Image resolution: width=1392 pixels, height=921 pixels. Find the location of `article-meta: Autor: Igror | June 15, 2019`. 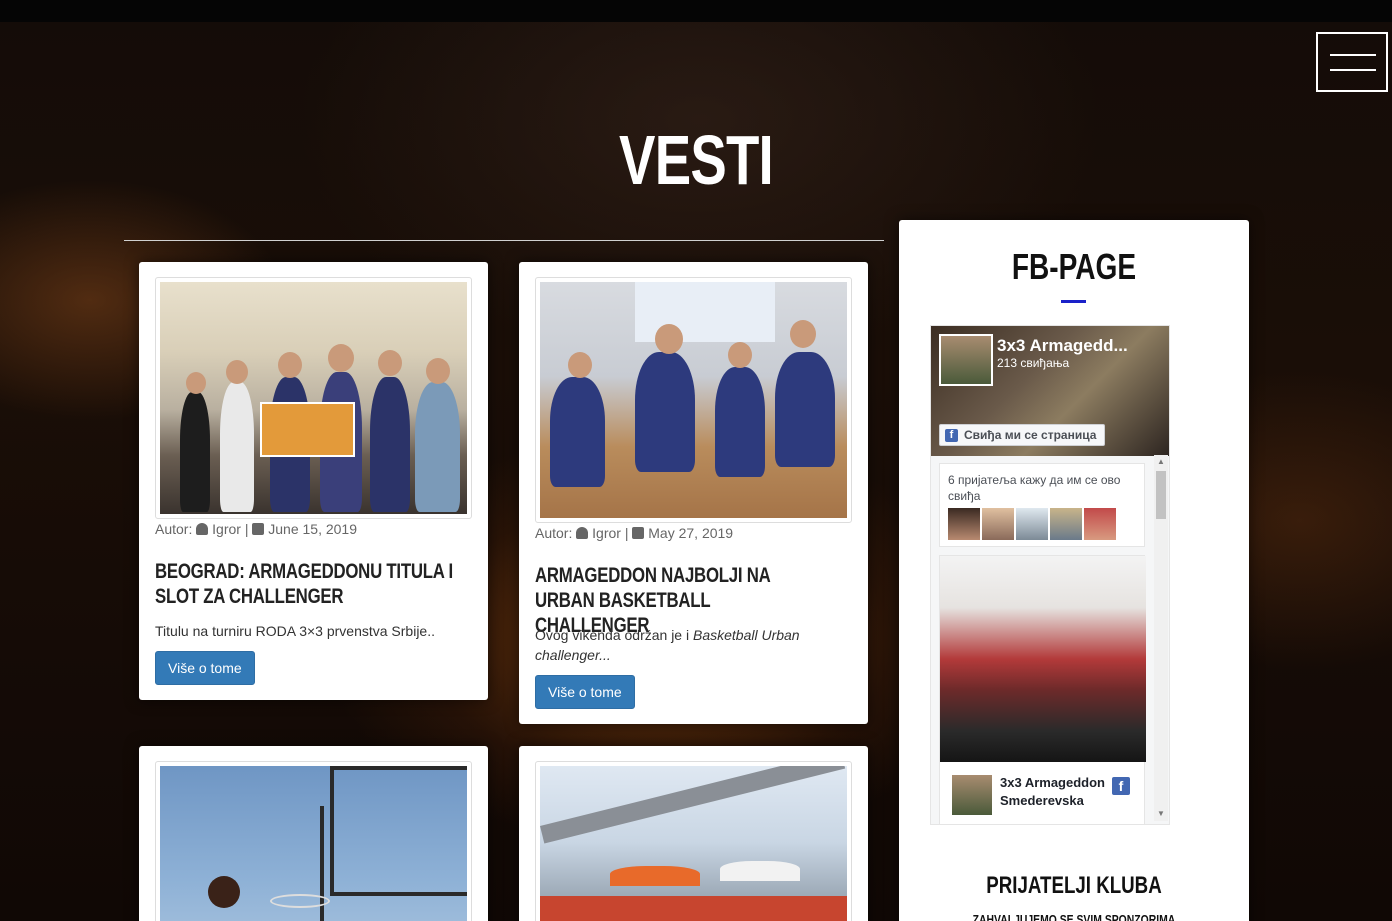

article-meta: Autor: Igror | June 15, 2019 is located at coordinates (256, 529).